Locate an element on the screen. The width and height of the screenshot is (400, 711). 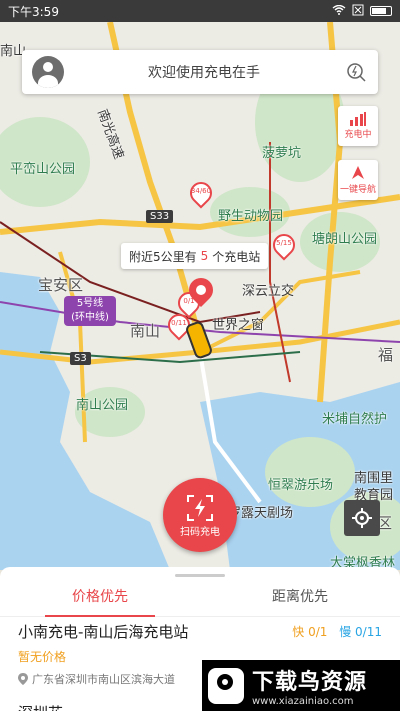
map-label: 福 is located at coordinates (386, 355).